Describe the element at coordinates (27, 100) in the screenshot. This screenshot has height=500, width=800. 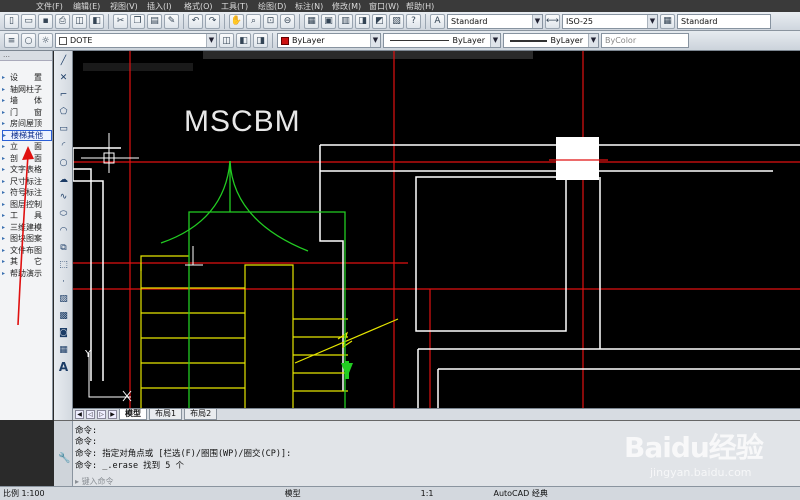
I see `palette-item: ▸ 墙 体` at that location.